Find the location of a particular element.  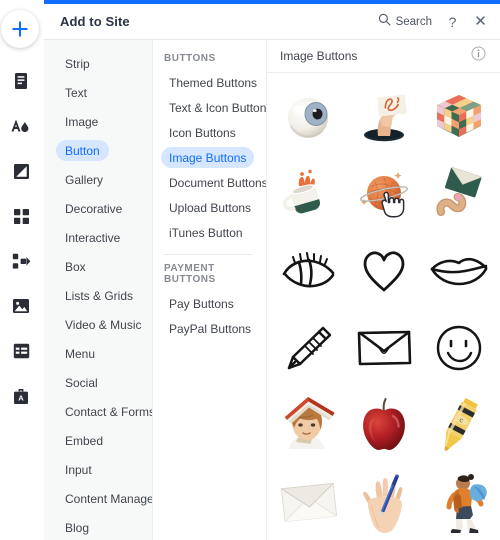

walking-student-icon is located at coordinates (459, 502).